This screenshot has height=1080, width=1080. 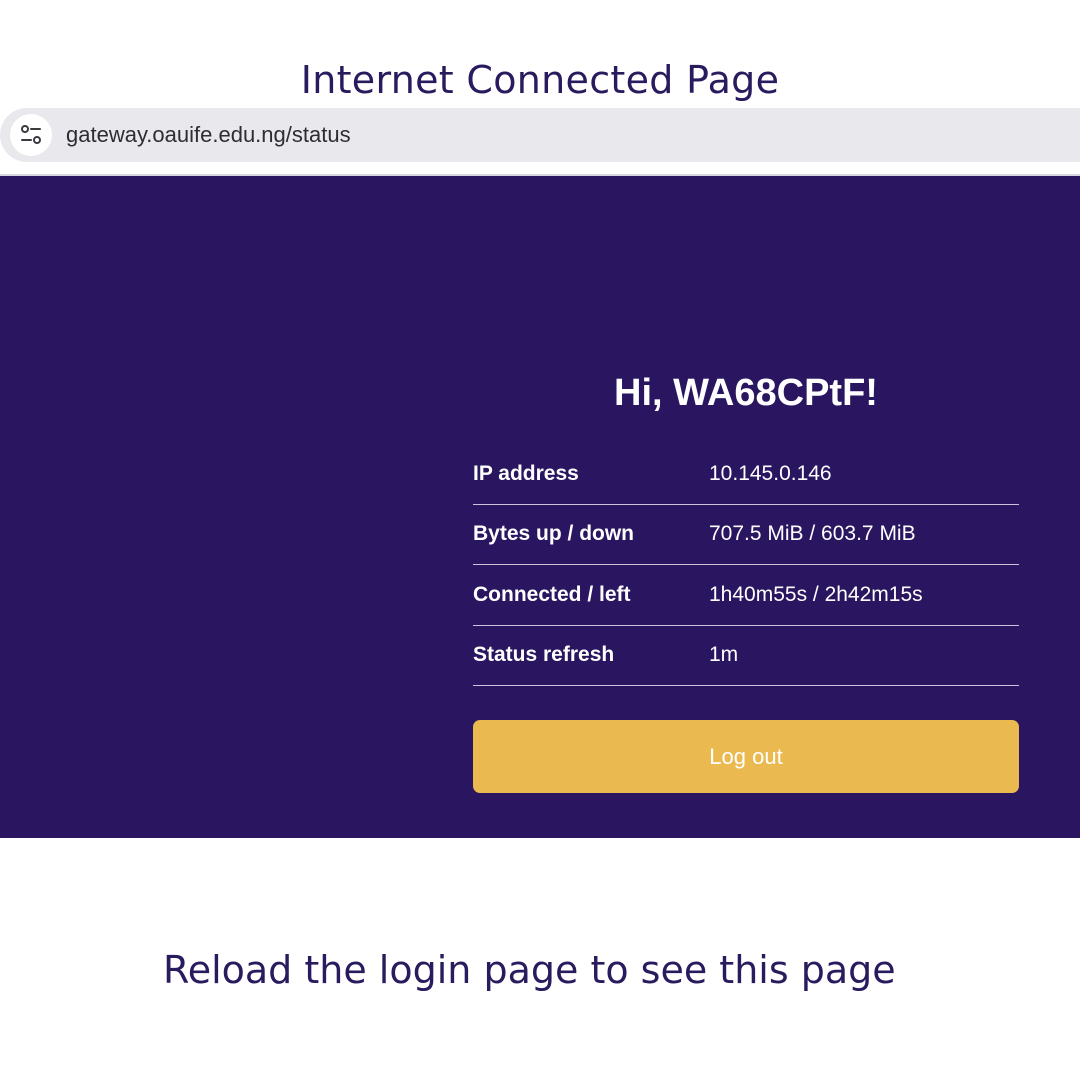 I want to click on caption: Reload the login page to see this page, so click(x=529, y=970).